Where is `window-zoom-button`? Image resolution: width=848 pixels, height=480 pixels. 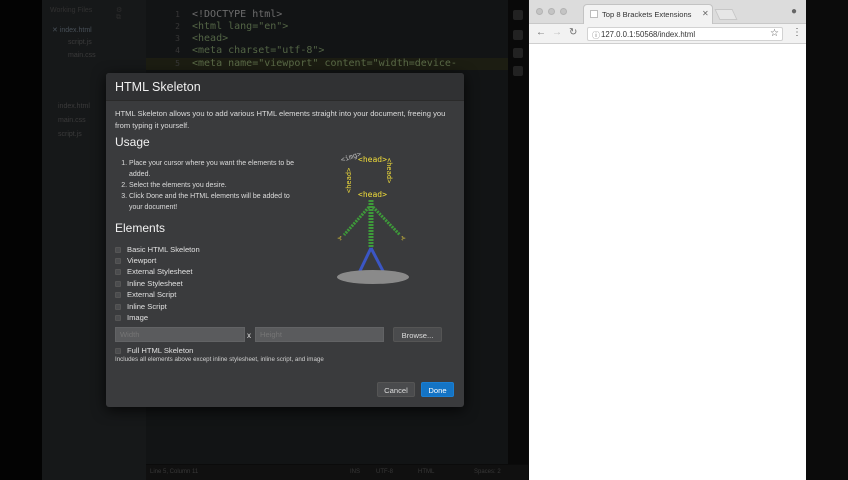 window-zoom-button is located at coordinates (563, 11).